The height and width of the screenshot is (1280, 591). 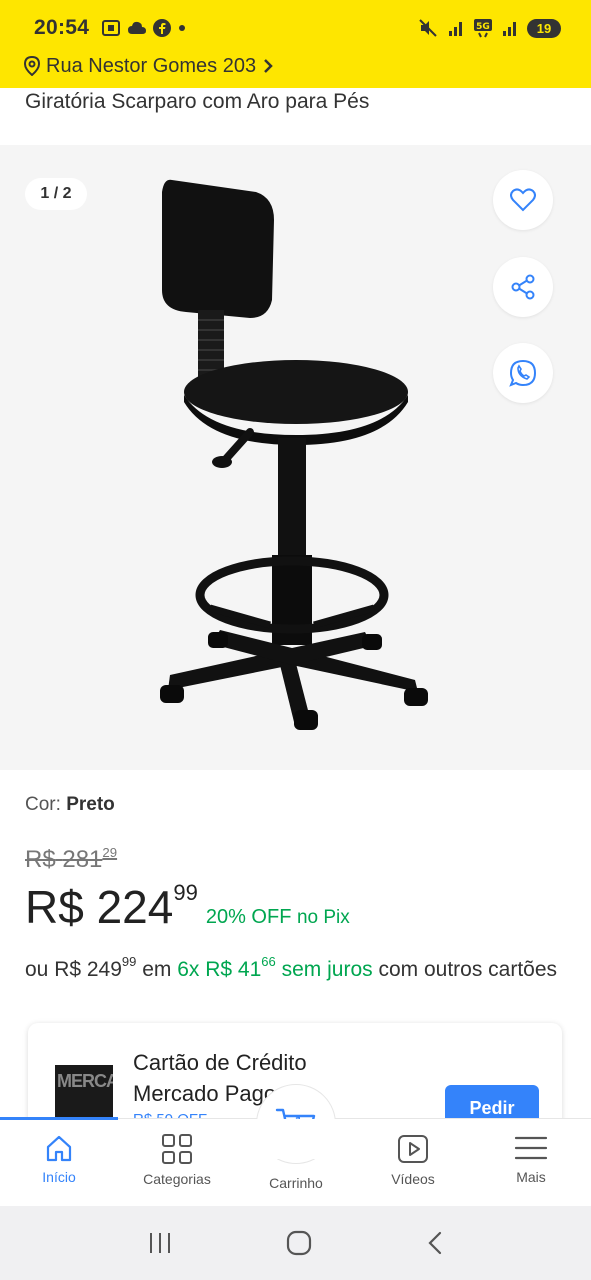 What do you see at coordinates (177, 1179) in the screenshot?
I see `nav-label-categories: Categorias` at bounding box center [177, 1179].